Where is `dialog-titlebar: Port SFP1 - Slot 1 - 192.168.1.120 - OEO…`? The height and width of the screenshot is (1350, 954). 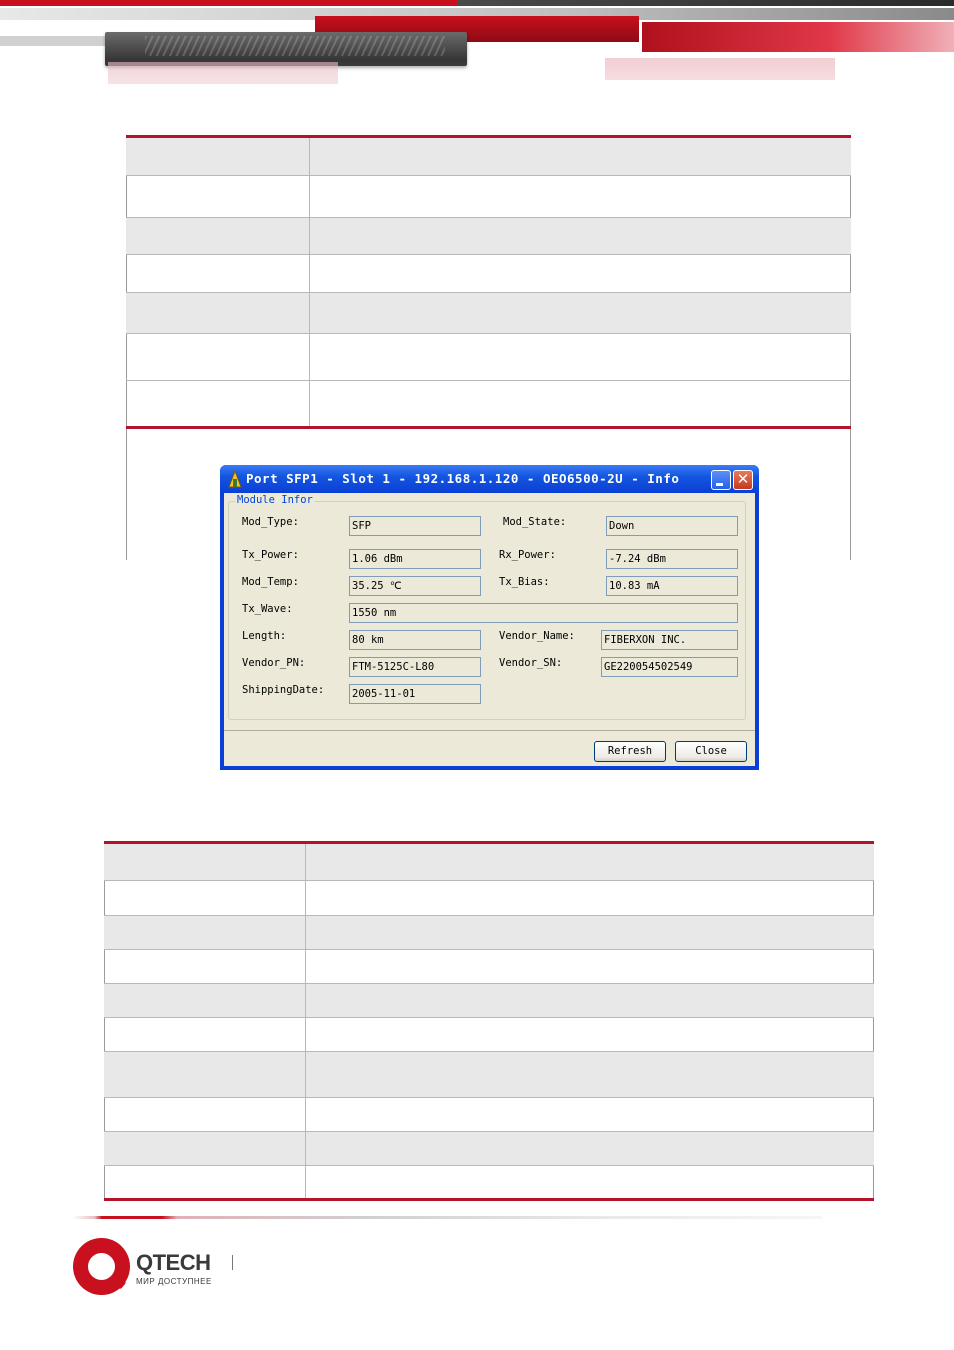 dialog-titlebar: Port SFP1 - Slot 1 - 192.168.1.120 - OEO… is located at coordinates (489, 479).